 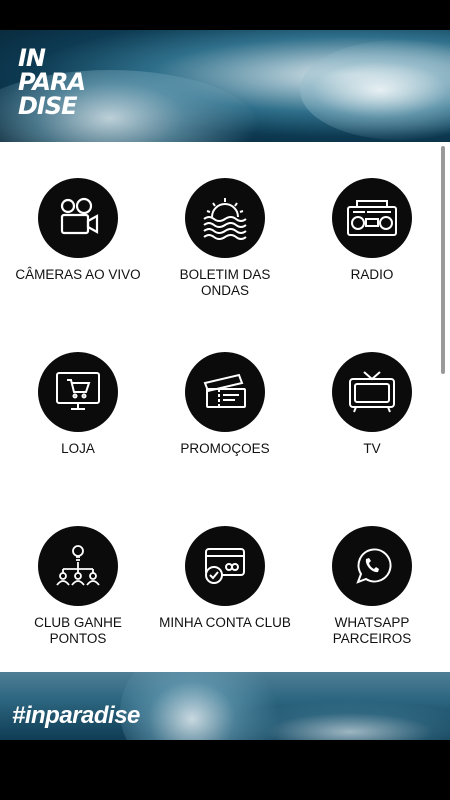 I want to click on logo-line: DISE, so click(x=48, y=106).